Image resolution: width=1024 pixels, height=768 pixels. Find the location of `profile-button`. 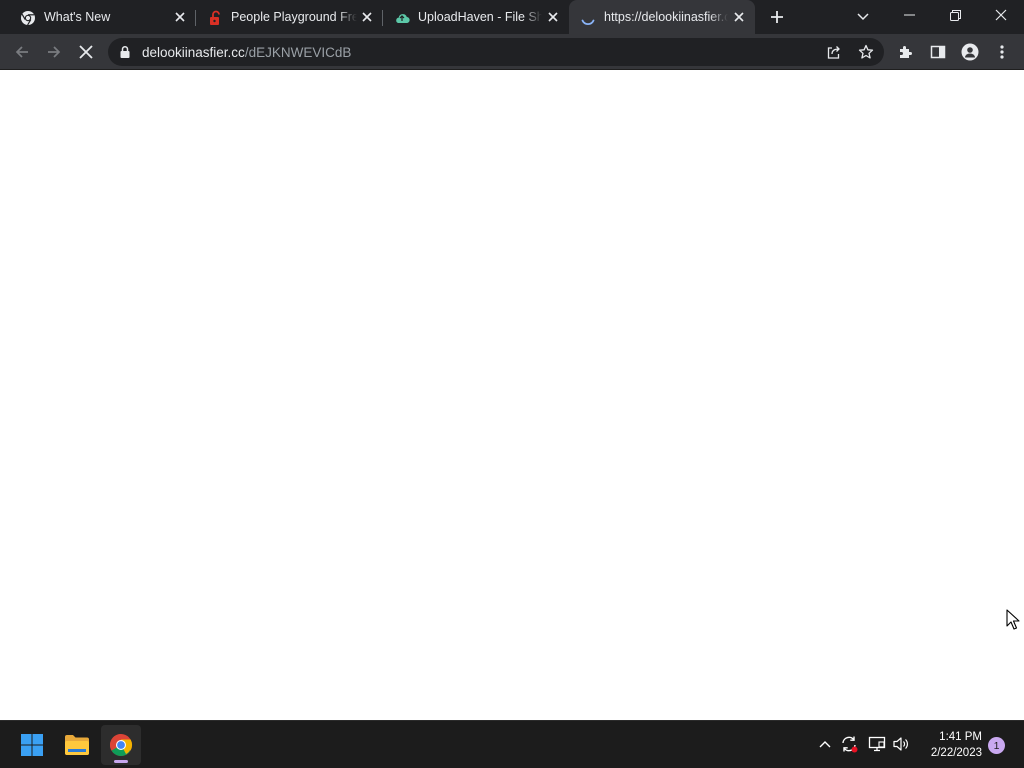

profile-button is located at coordinates (970, 52).